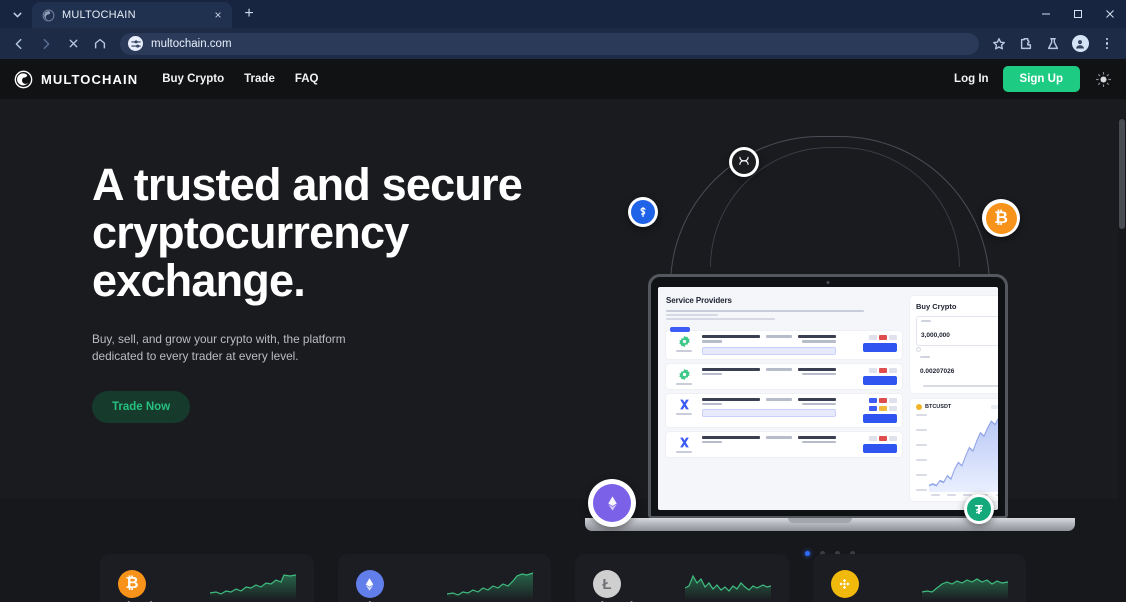 Image resolution: width=1126 pixels, height=602 pixels. What do you see at coordinates (612, 503) in the screenshot?
I see `ethereum-coin-icon` at bounding box center [612, 503].